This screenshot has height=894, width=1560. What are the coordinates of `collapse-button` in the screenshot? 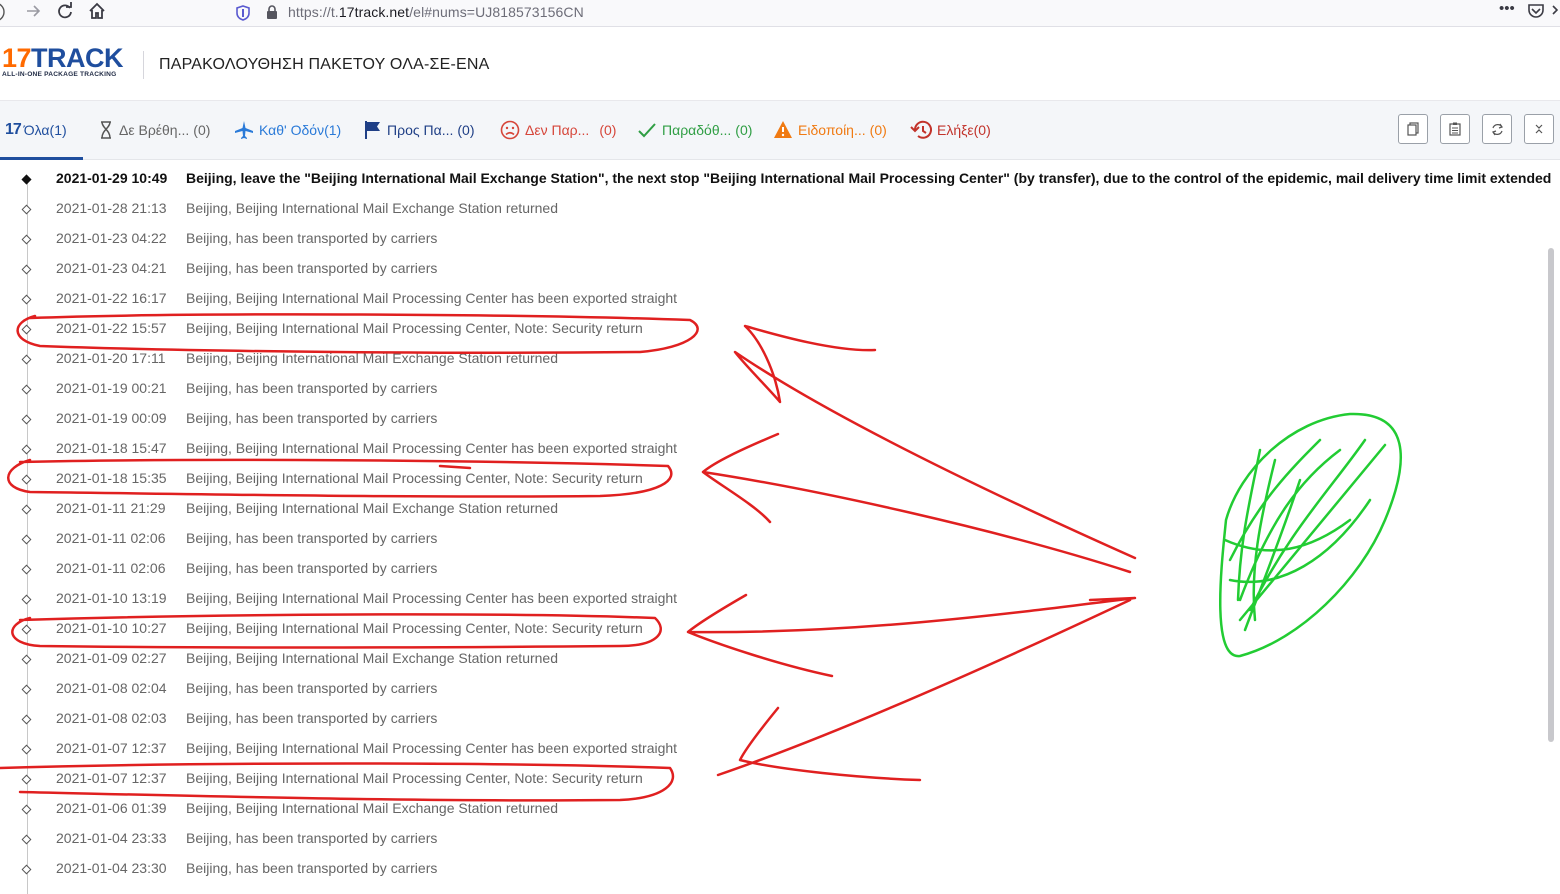 It's located at (1539, 129).